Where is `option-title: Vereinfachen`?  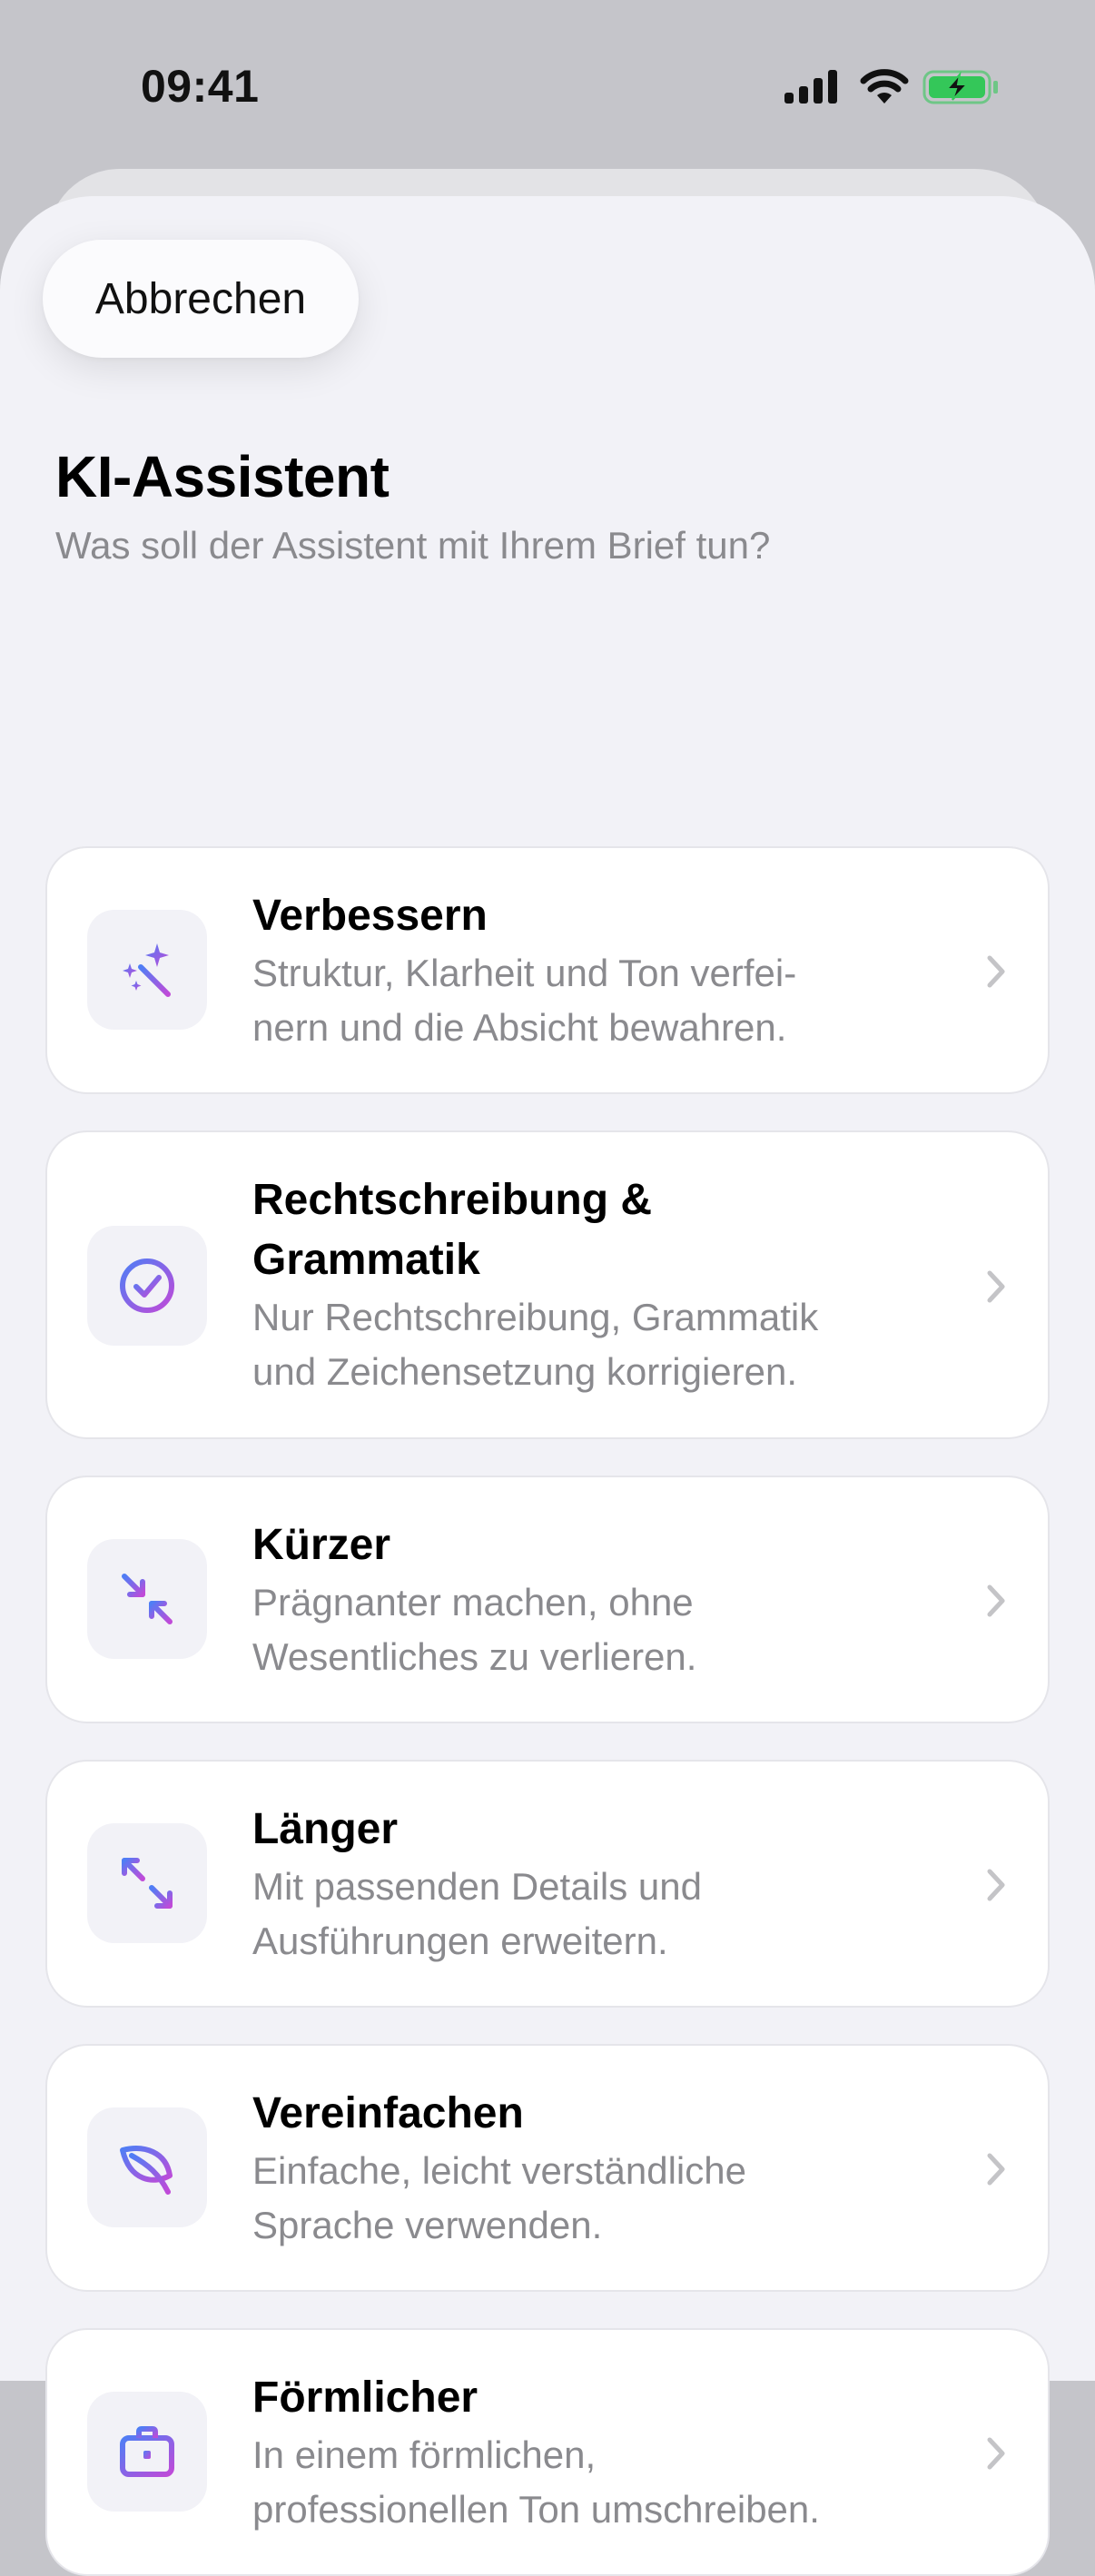 option-title: Vereinfachen is located at coordinates (388, 2113).